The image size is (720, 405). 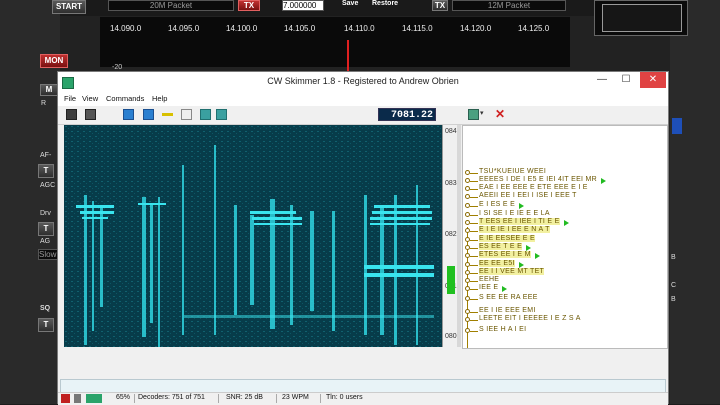 I want to click on freq-tick-label: 14.100.0, so click(x=242, y=28).